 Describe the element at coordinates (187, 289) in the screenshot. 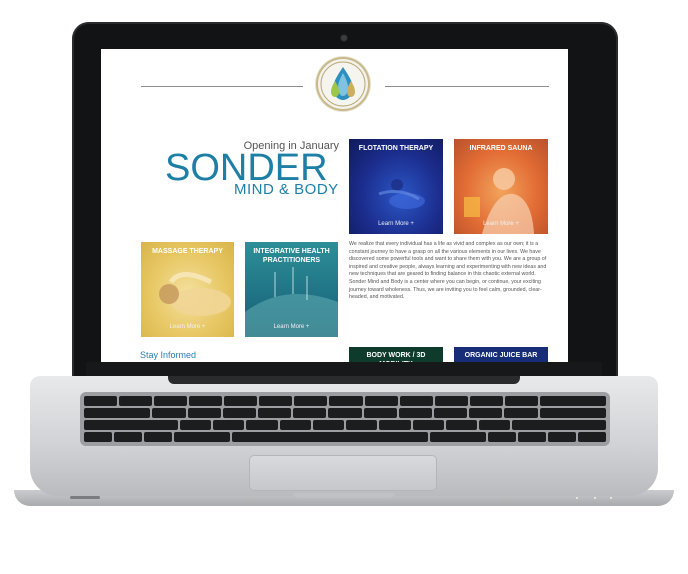

I see `tile-massage-therapy: MASSAGE THERAPY Learn More +` at that location.